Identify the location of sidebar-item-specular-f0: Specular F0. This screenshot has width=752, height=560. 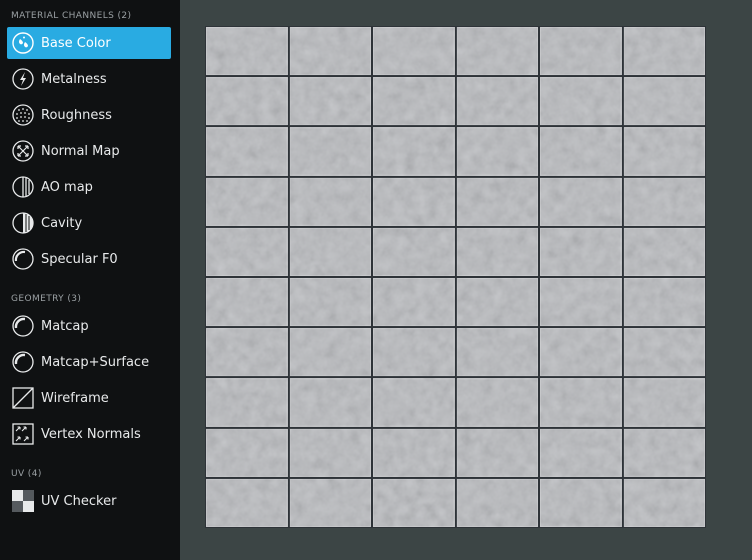
(89, 259).